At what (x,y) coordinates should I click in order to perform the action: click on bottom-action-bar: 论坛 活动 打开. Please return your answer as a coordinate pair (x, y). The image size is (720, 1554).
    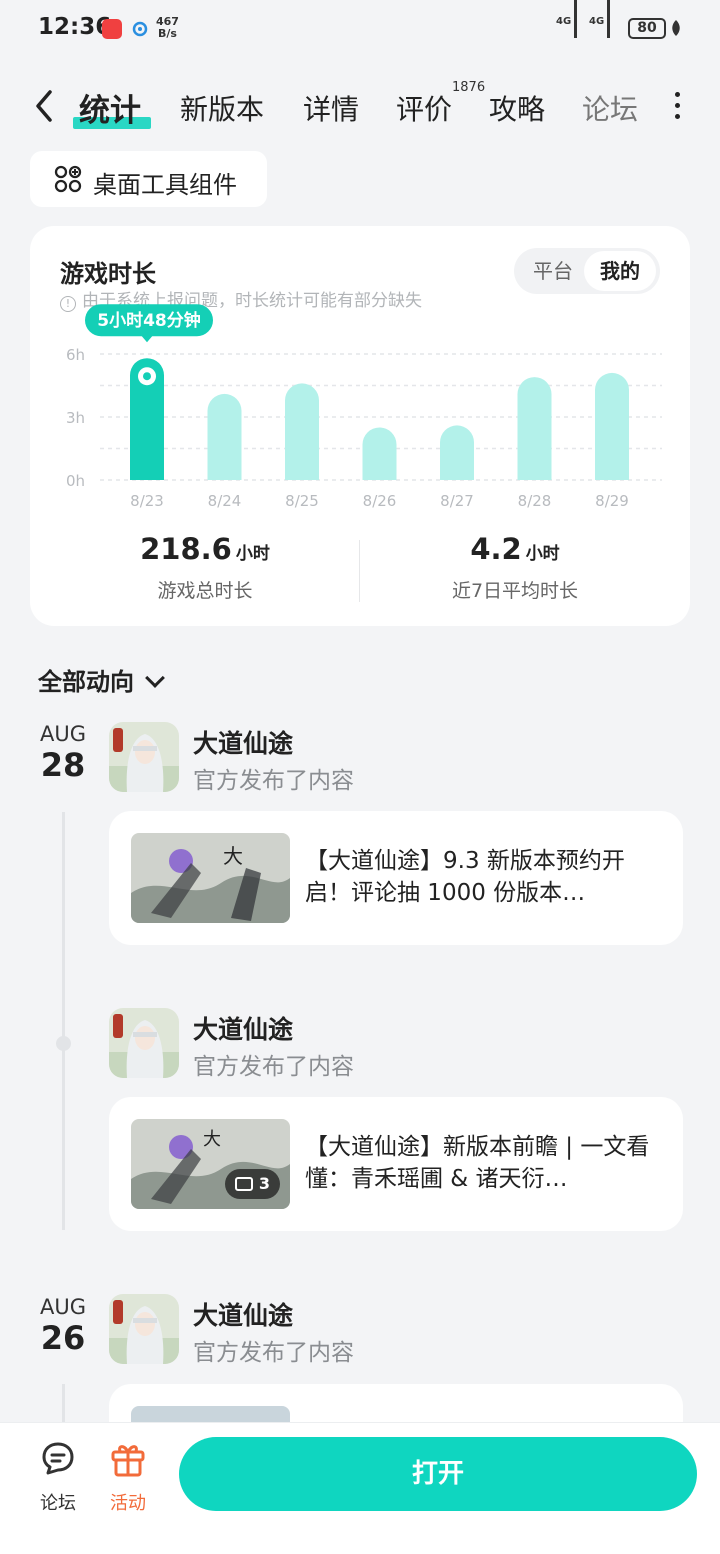
    Looking at the image, I should click on (360, 1488).